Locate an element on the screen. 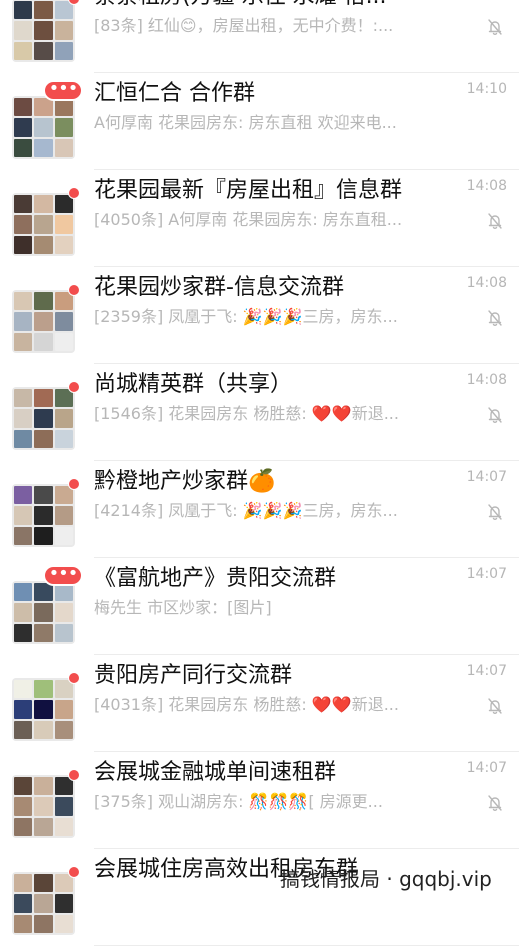 Image resolution: width=519 pixels, height=946 pixels. unread-more-badge: ••• is located at coordinates (63, 575).